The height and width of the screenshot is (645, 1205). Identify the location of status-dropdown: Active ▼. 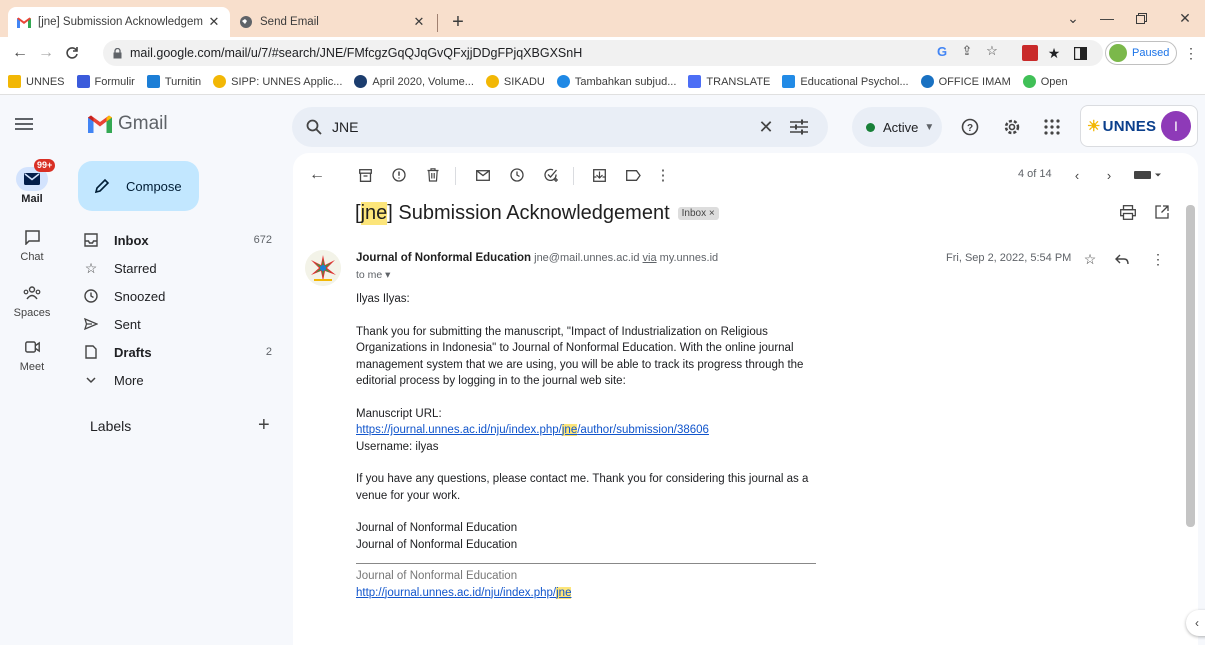
(897, 127).